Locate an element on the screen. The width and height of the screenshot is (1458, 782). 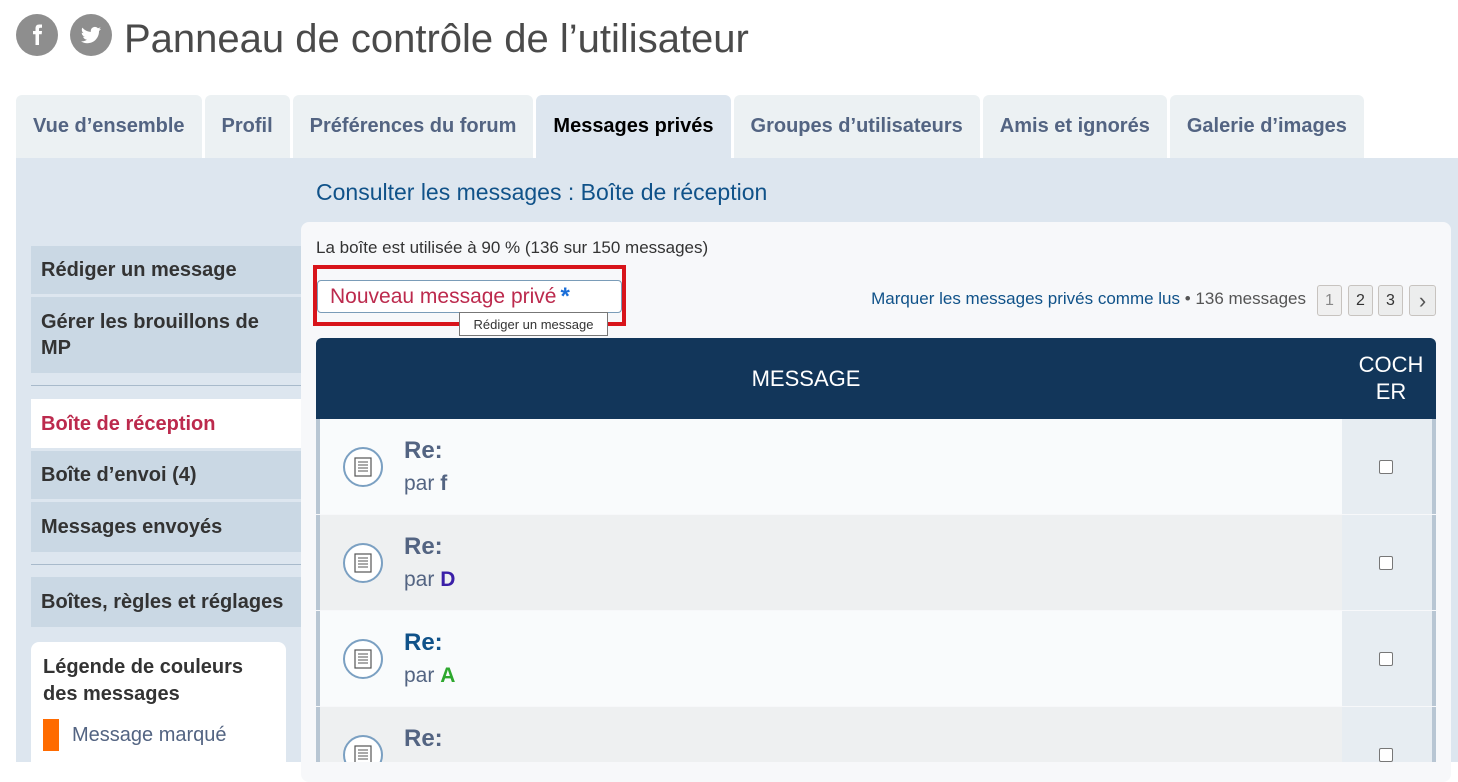
sidebar-item-drafts: Gérer les brouillons de MP is located at coordinates (166, 335).